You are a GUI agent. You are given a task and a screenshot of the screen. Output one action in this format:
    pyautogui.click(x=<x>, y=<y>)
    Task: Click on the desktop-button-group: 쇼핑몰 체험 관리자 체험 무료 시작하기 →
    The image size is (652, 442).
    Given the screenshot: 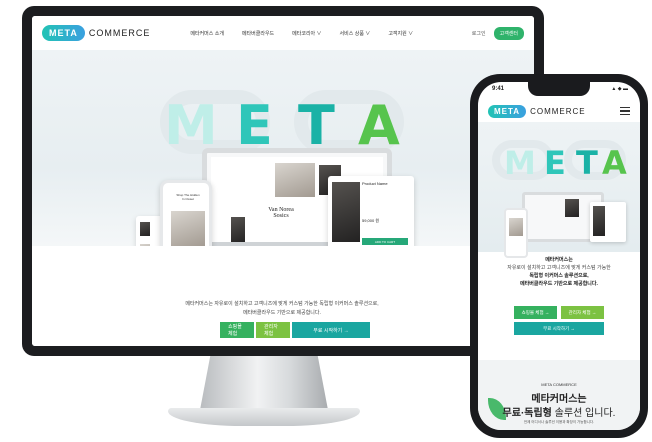 What is the action you would take?
    pyautogui.click(x=295, y=330)
    